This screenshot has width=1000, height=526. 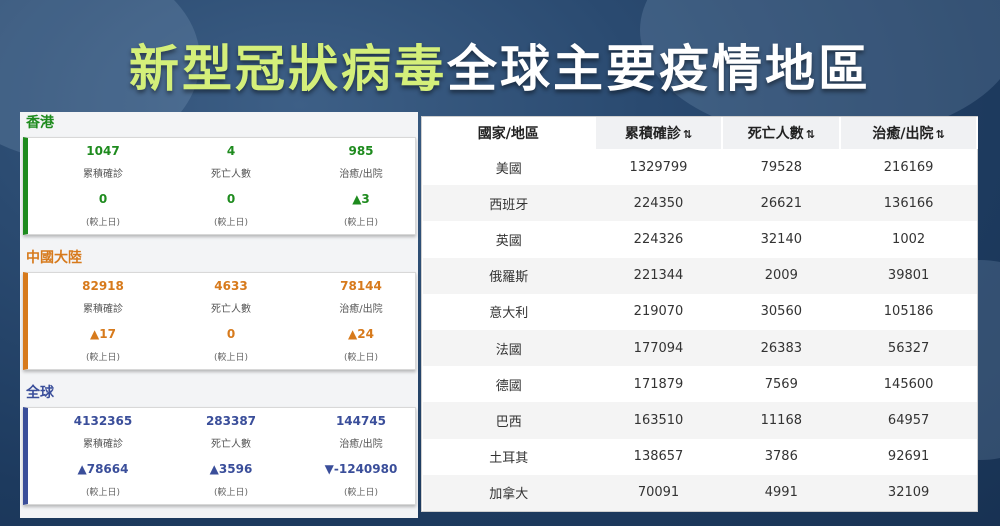 I want to click on number-cell: 39801, so click(x=908, y=275).